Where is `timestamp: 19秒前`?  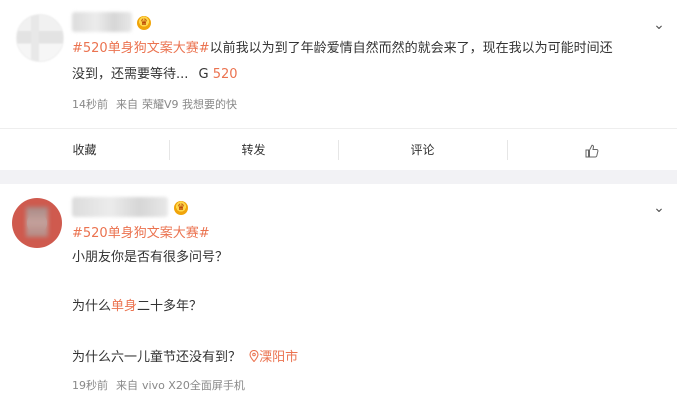
timestamp: 19秒前 is located at coordinates (90, 385).